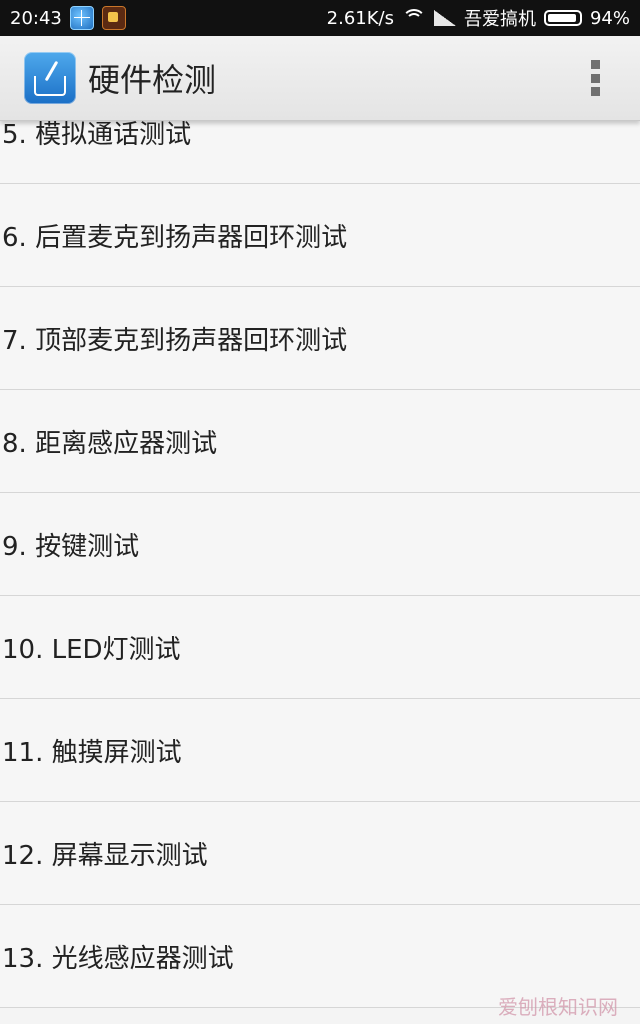  I want to click on battery-icon, so click(562, 18).